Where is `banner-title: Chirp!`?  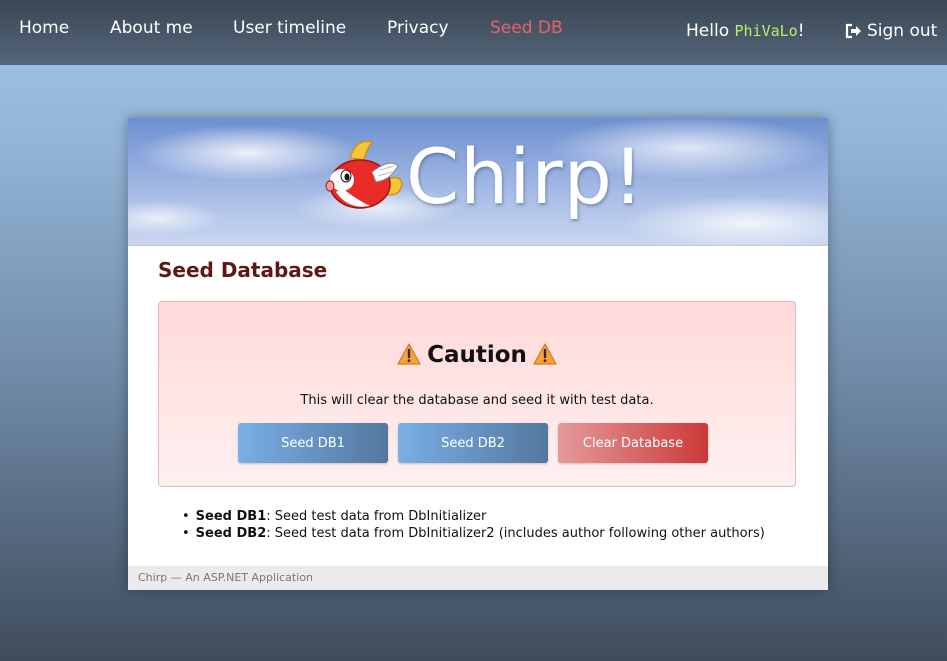
banner-title: Chirp! is located at coordinates (525, 176).